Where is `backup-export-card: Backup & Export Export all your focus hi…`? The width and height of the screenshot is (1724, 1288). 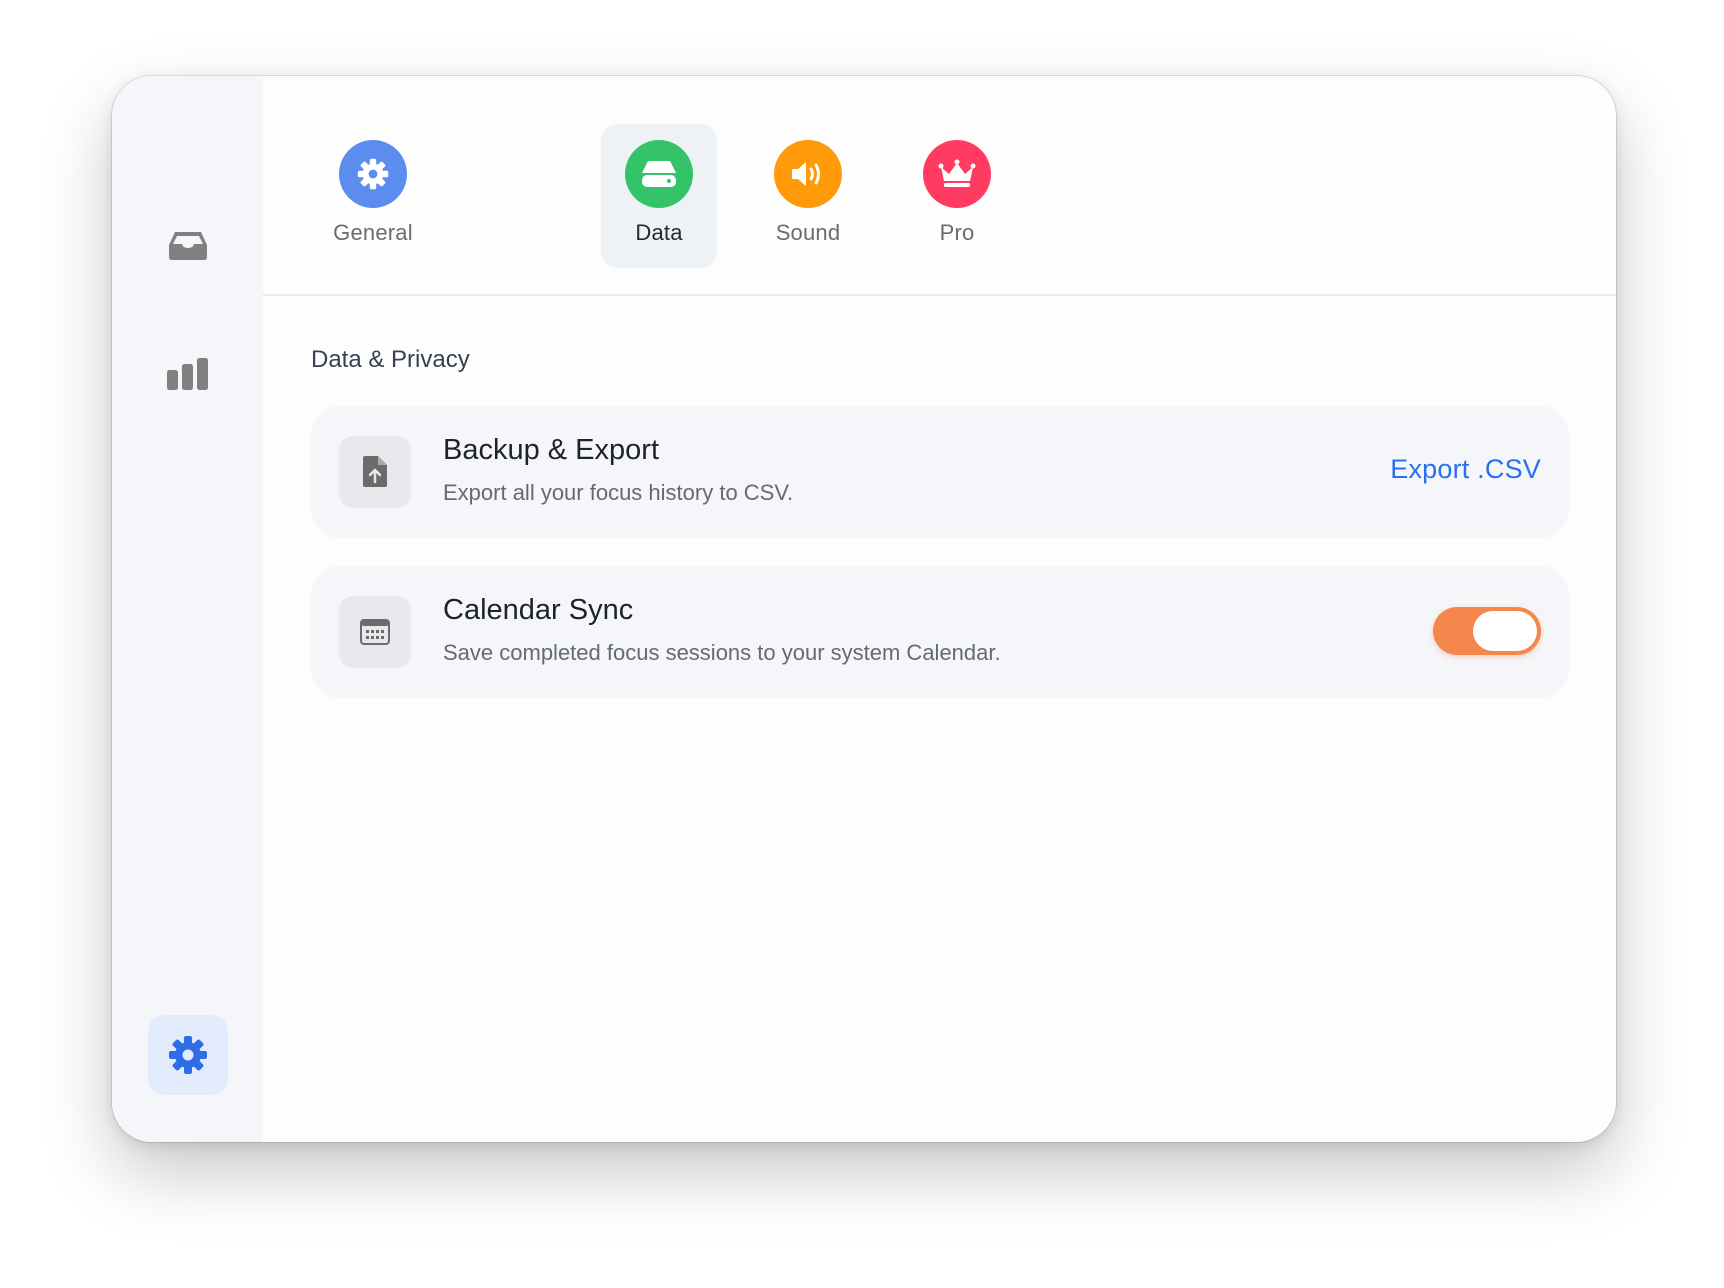 backup-export-card: Backup & Export Export all your focus hi… is located at coordinates (940, 472).